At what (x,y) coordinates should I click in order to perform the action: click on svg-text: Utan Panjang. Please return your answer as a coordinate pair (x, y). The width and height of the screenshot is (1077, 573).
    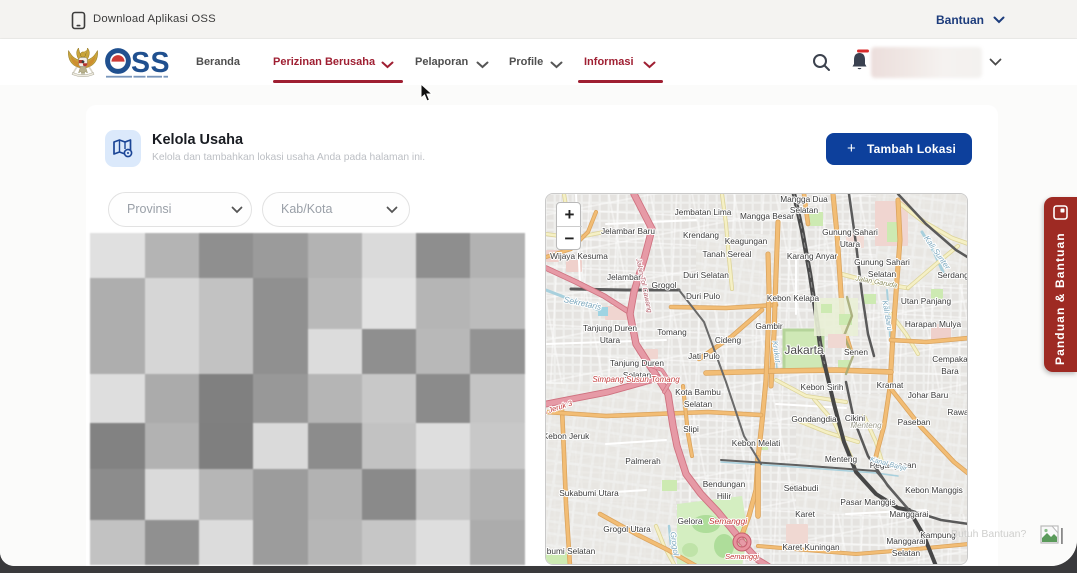
    Looking at the image, I should click on (926, 301).